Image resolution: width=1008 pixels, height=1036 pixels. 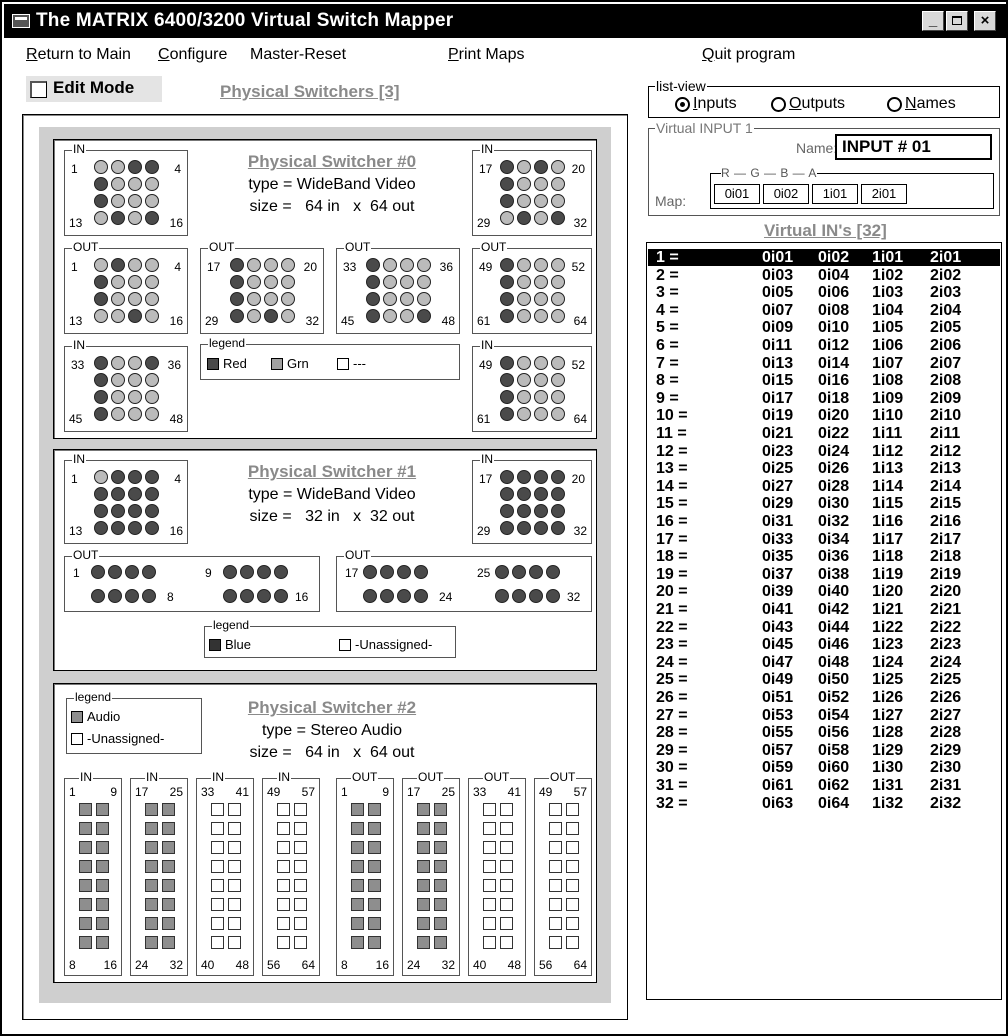 What do you see at coordinates (824, 785) in the screenshot?
I see `virtual-in-row: 31 = 0i61 0i62 1i31 2i31` at bounding box center [824, 785].